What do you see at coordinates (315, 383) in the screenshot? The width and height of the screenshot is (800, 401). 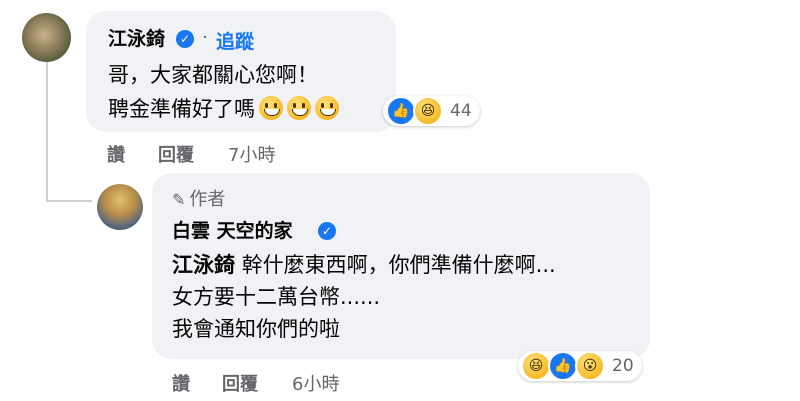 I see `comment-time: 6小時` at bounding box center [315, 383].